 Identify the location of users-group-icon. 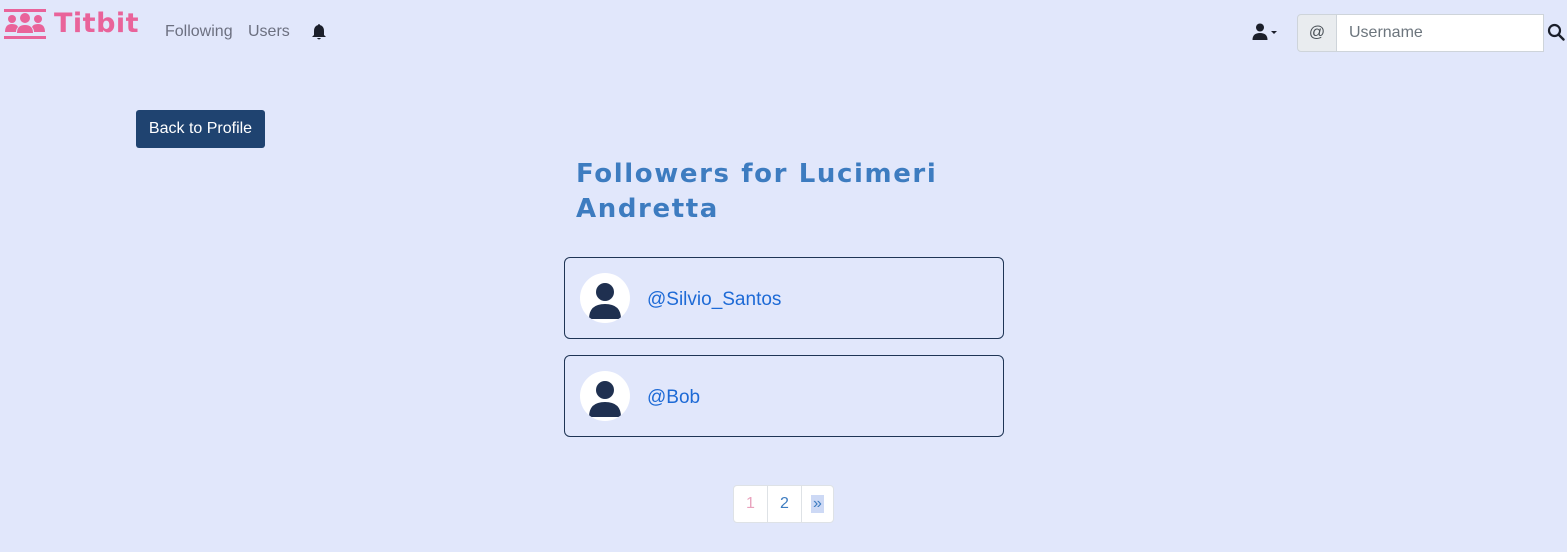
(25, 24).